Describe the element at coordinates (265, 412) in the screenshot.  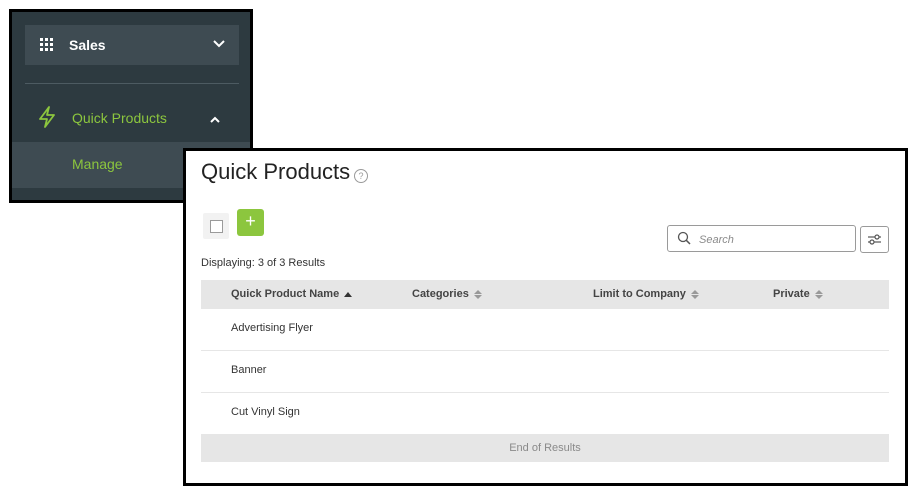
I see `product-name-cell: Cut Vinyl Sign` at that location.